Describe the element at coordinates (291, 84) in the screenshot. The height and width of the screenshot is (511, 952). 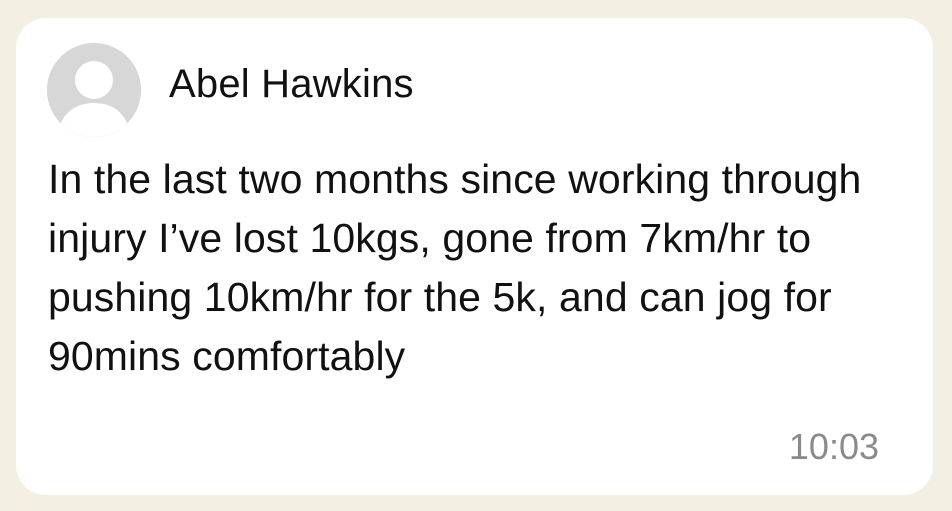
I see `sender-name: Abel Hawkins` at that location.